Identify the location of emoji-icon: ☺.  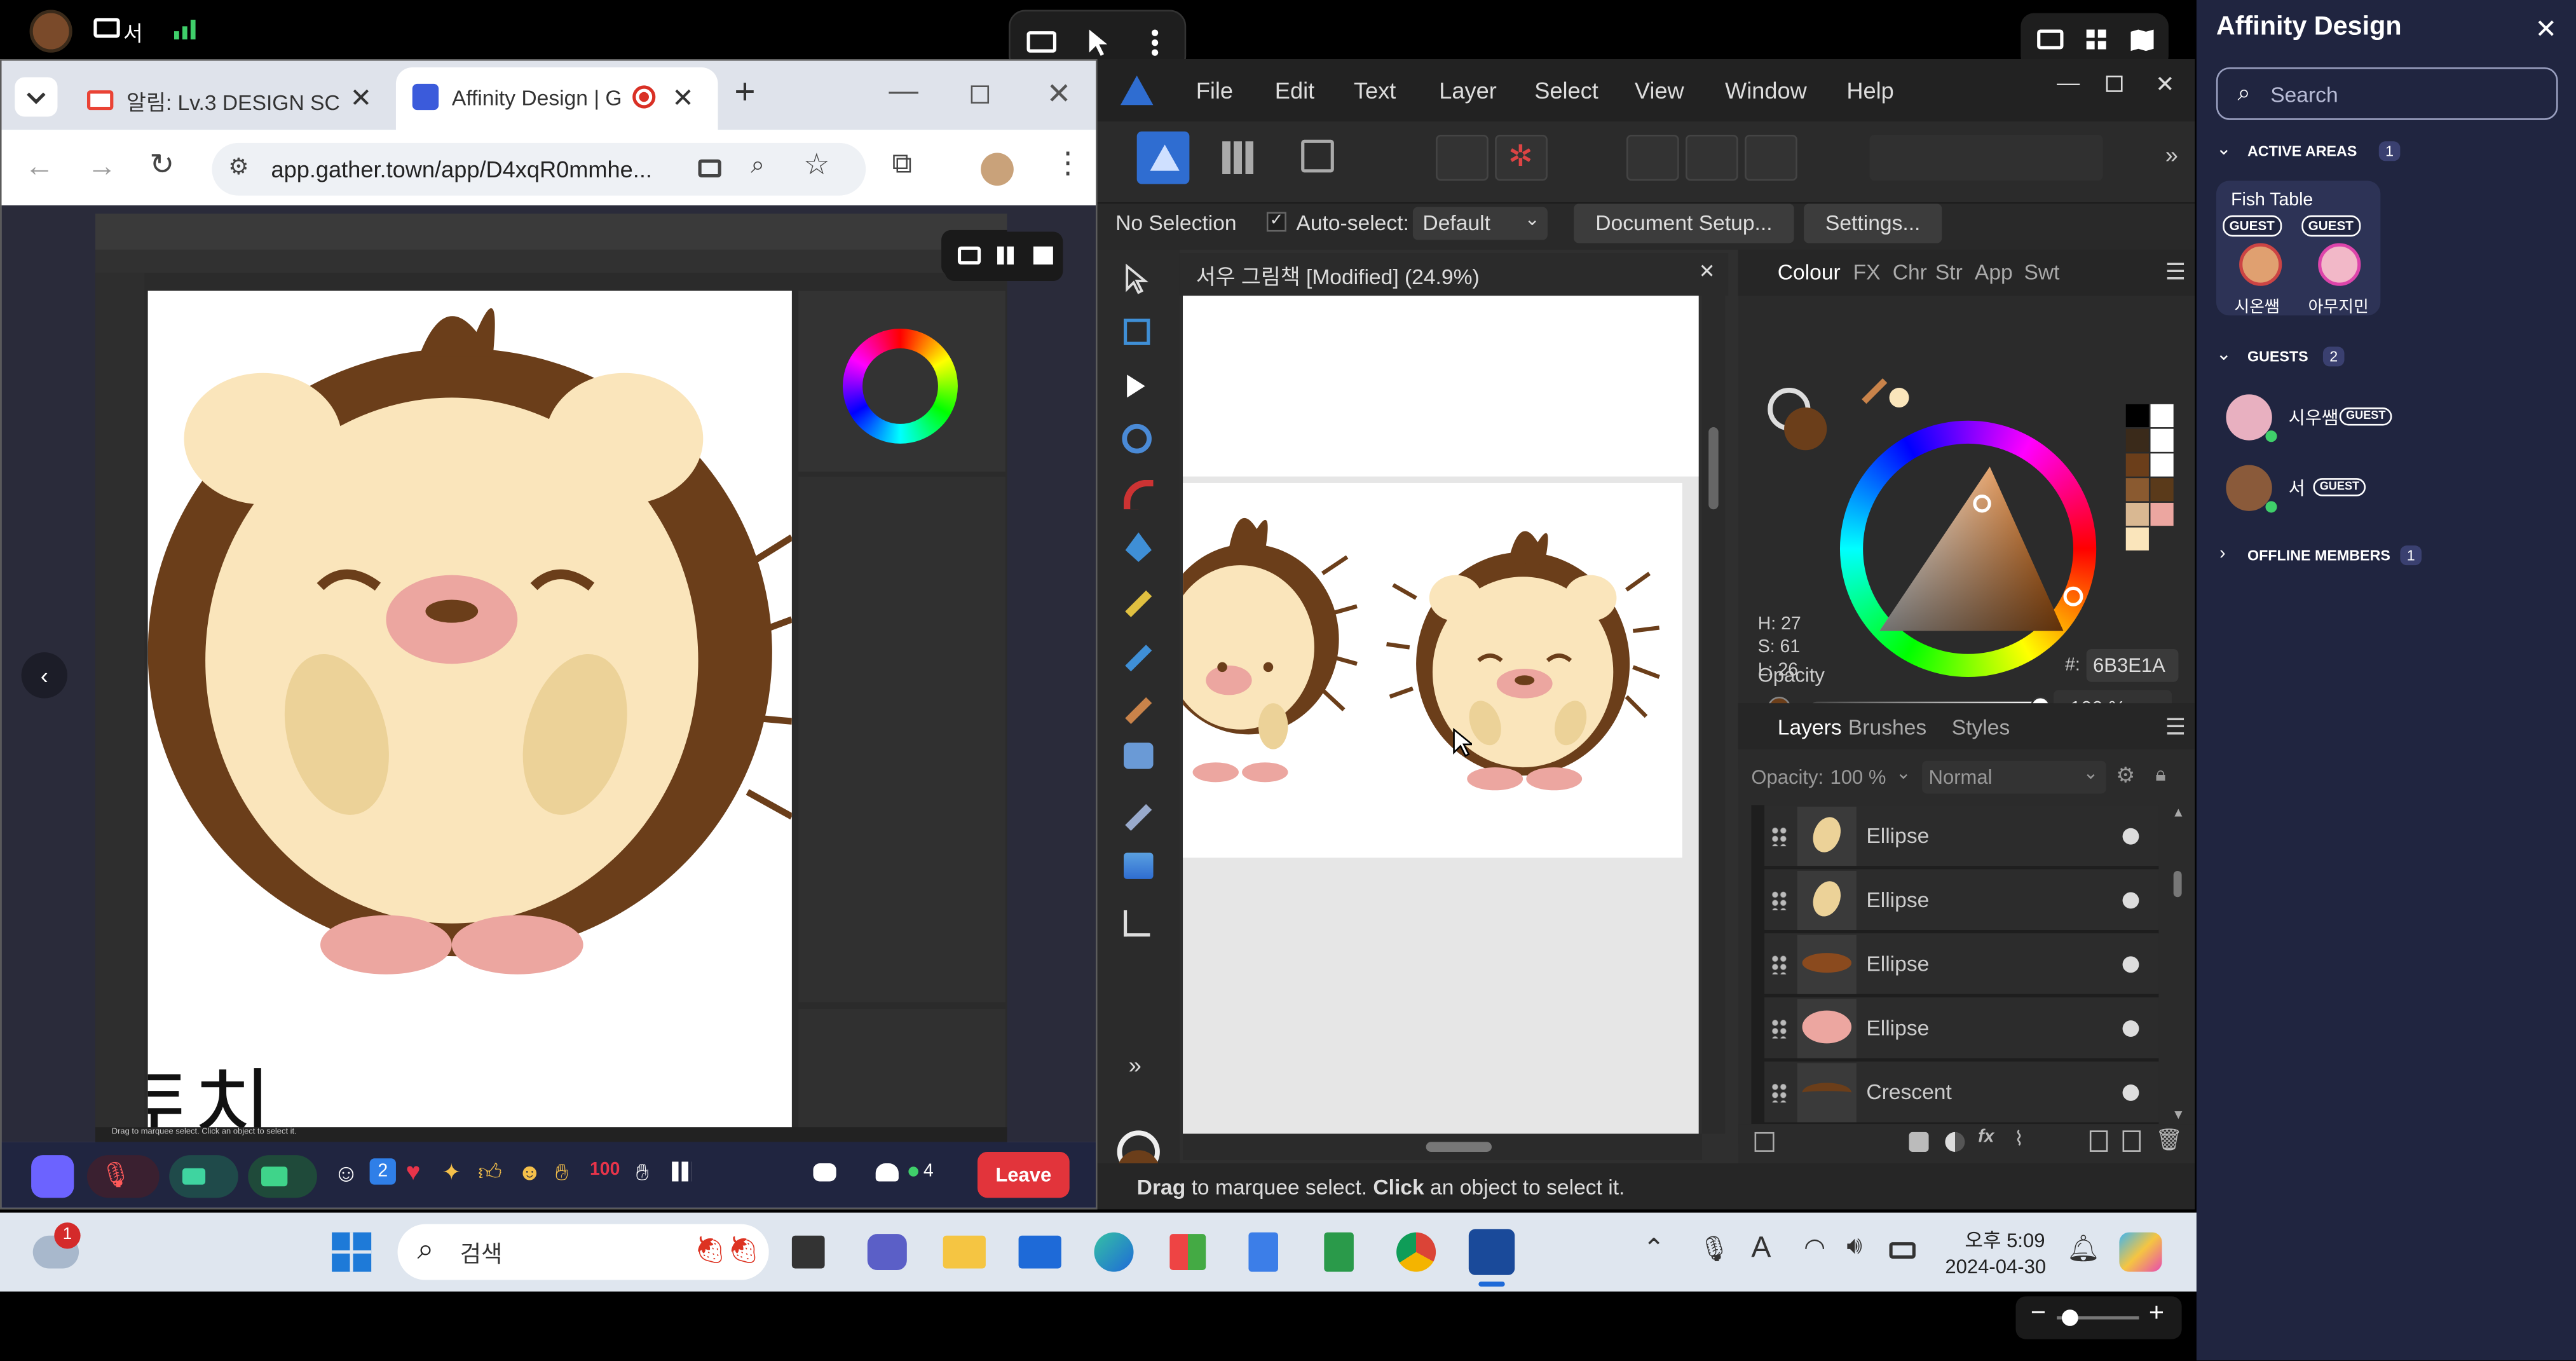
(346, 1174).